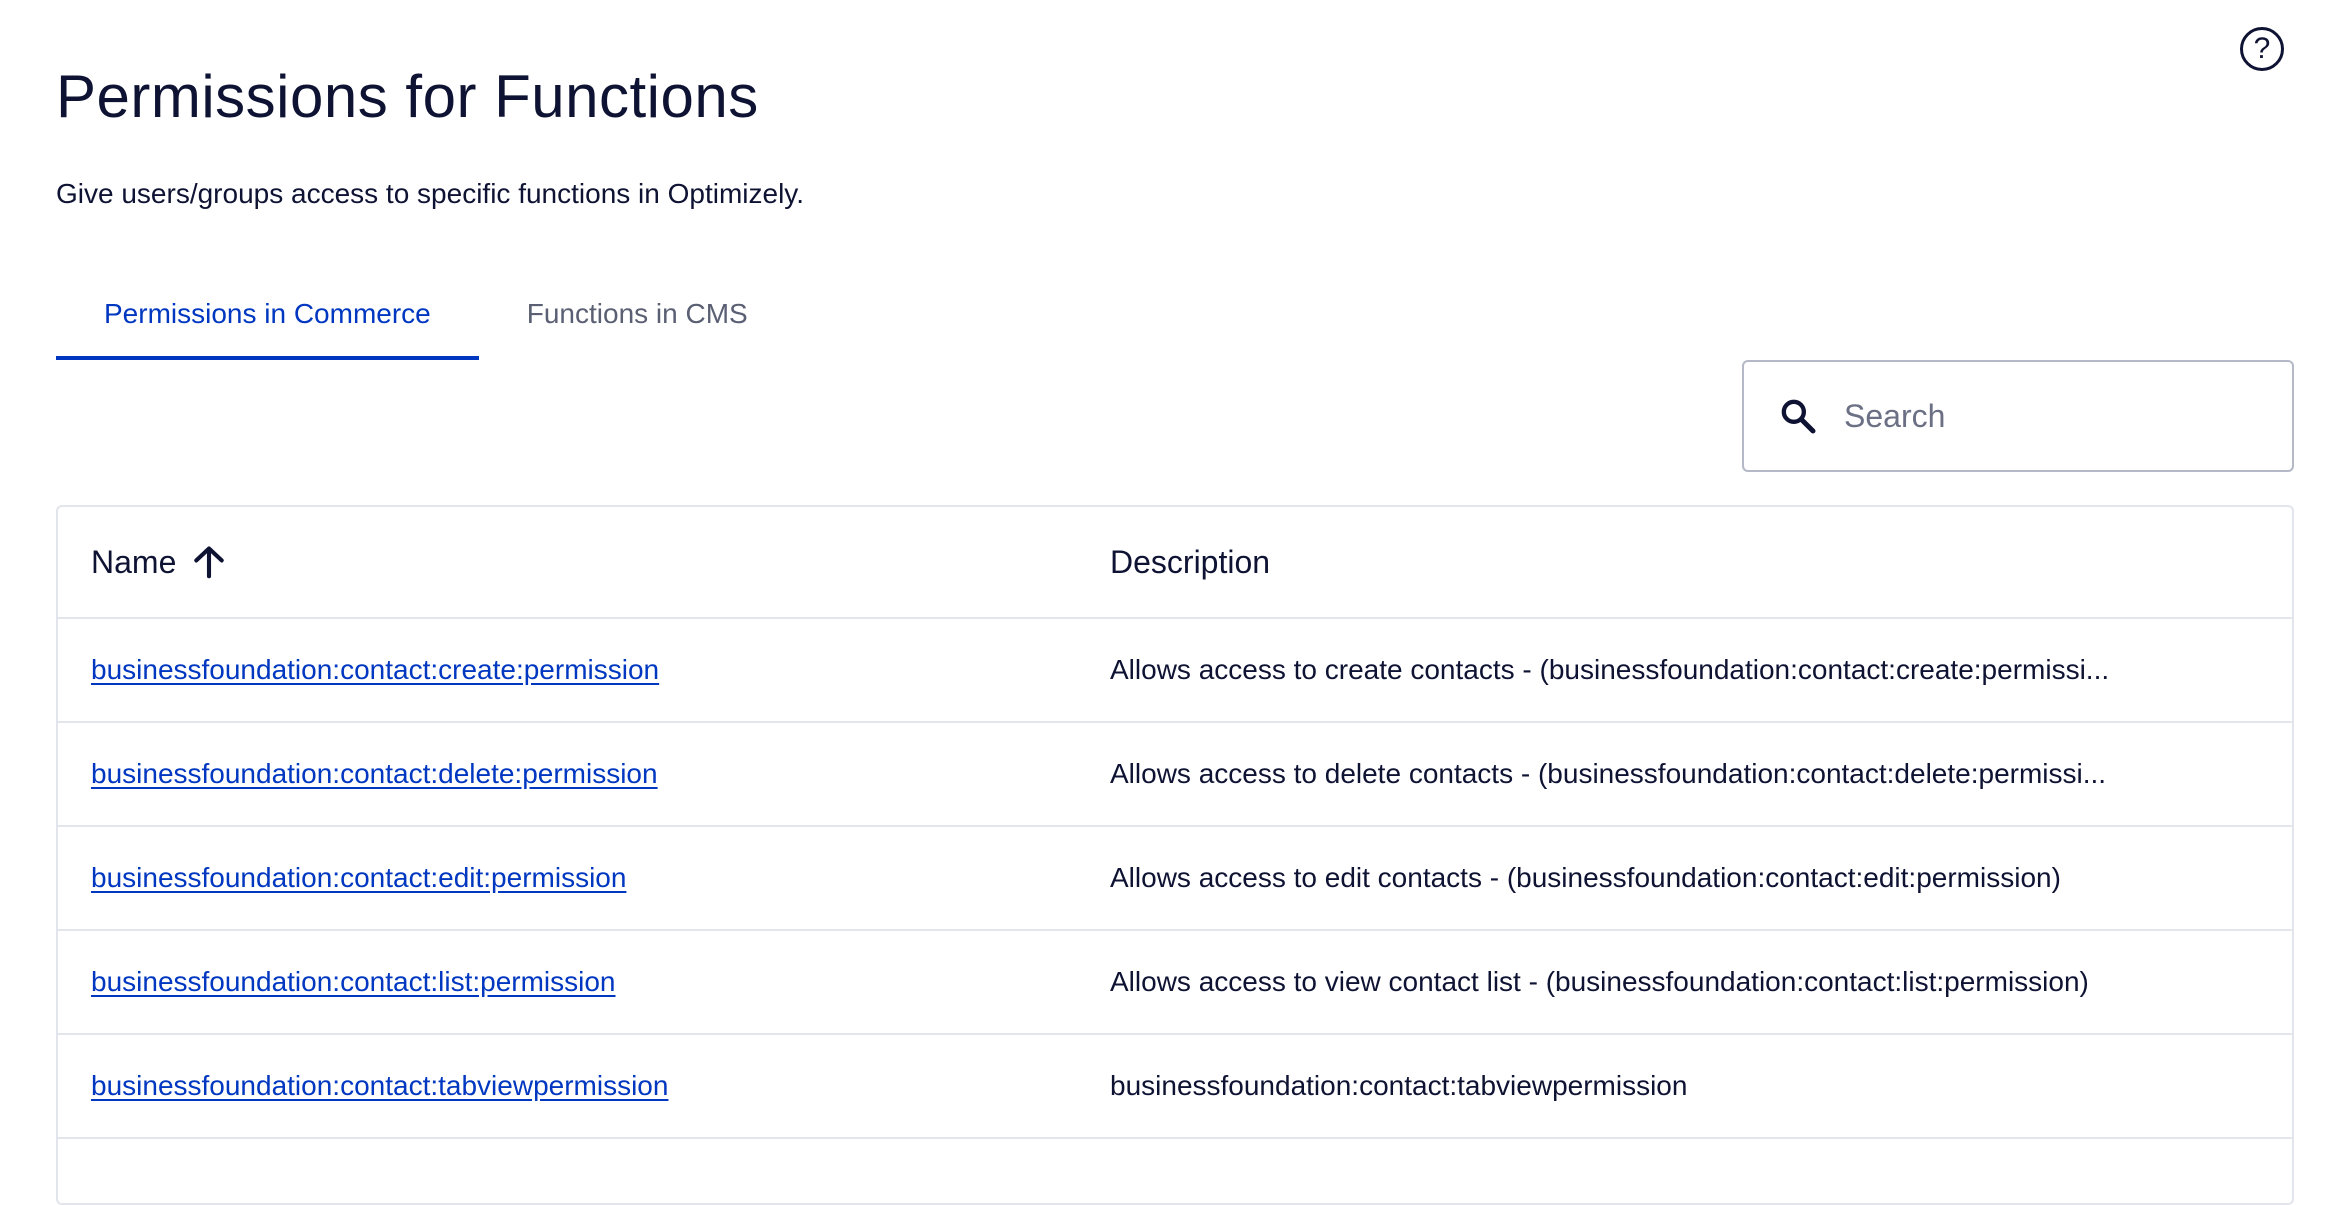  I want to click on page-title: Permissions for Functions, so click(407, 97).